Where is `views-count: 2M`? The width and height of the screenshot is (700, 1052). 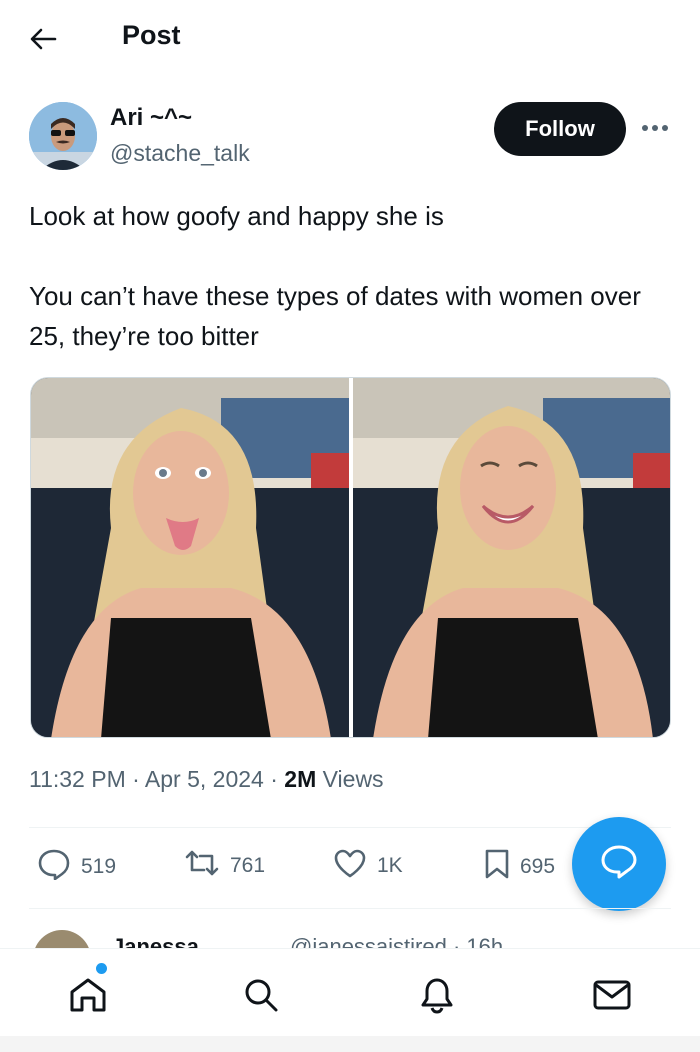
views-count: 2M is located at coordinates (300, 779).